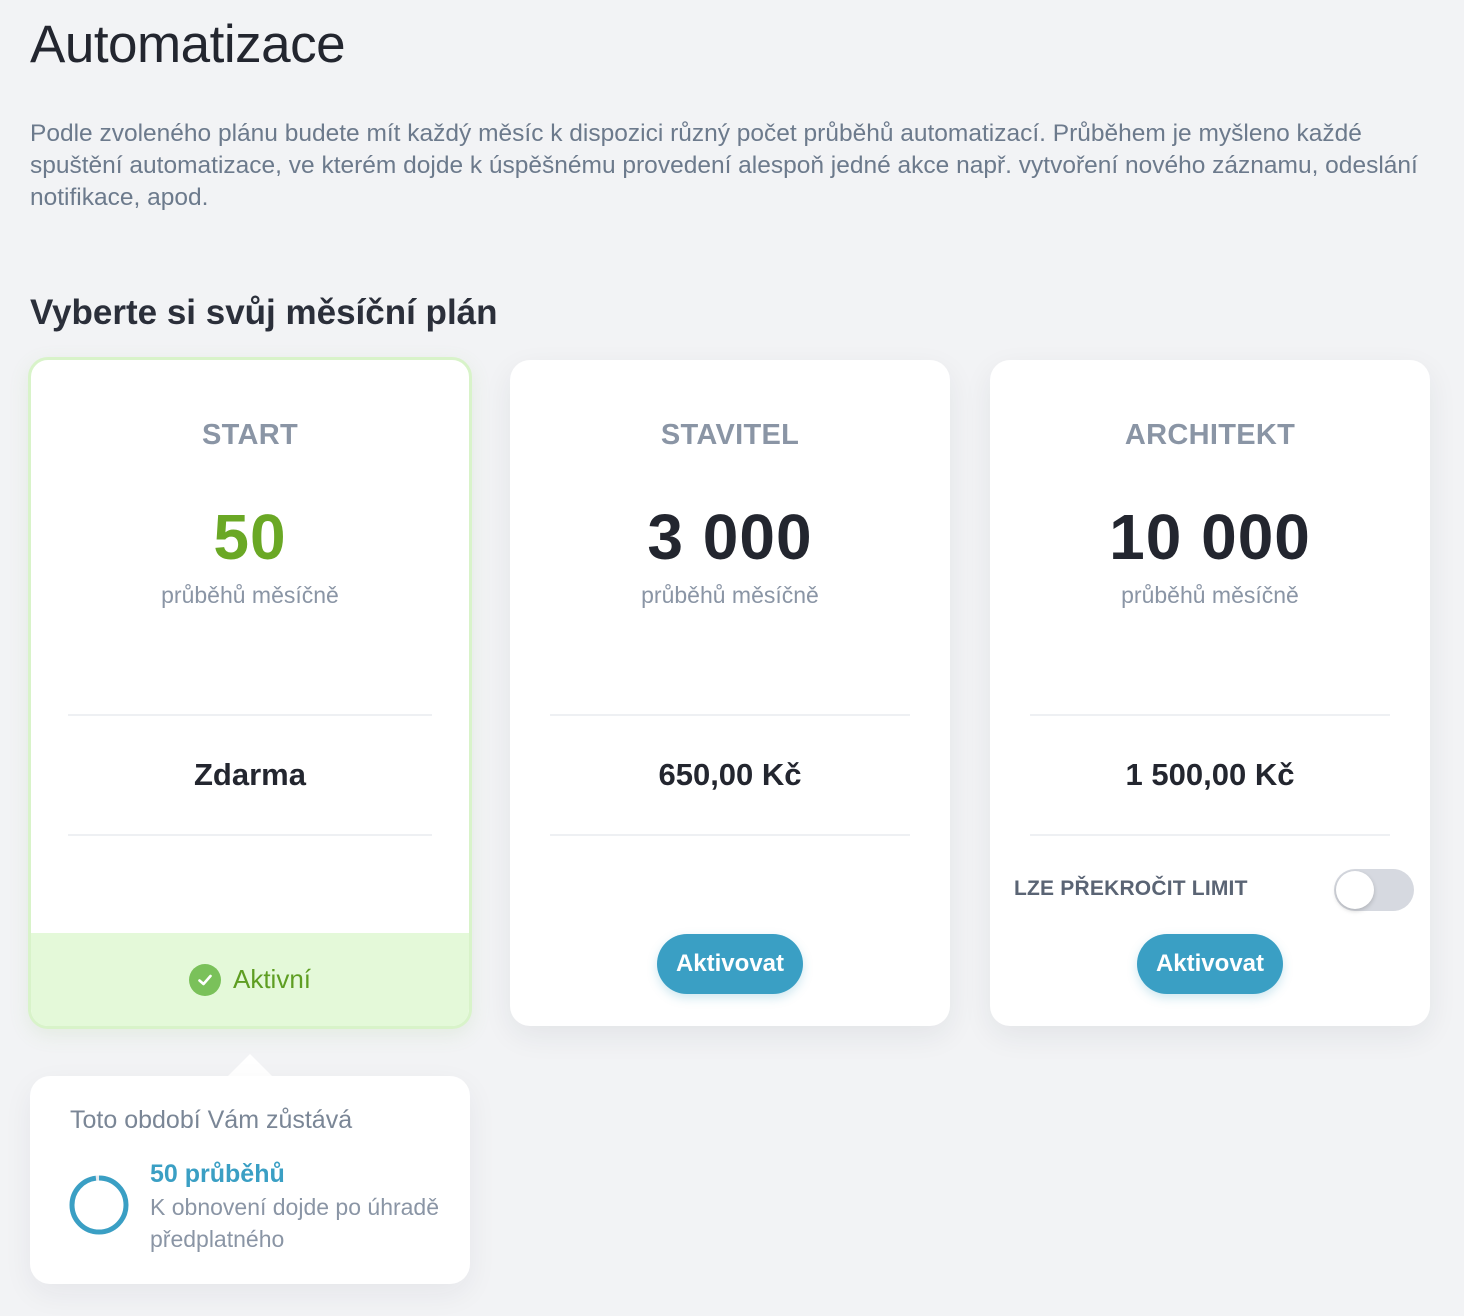 The height and width of the screenshot is (1316, 1464). Describe the element at coordinates (730, 774) in the screenshot. I see `plan-price: 650,00 Kč` at that location.